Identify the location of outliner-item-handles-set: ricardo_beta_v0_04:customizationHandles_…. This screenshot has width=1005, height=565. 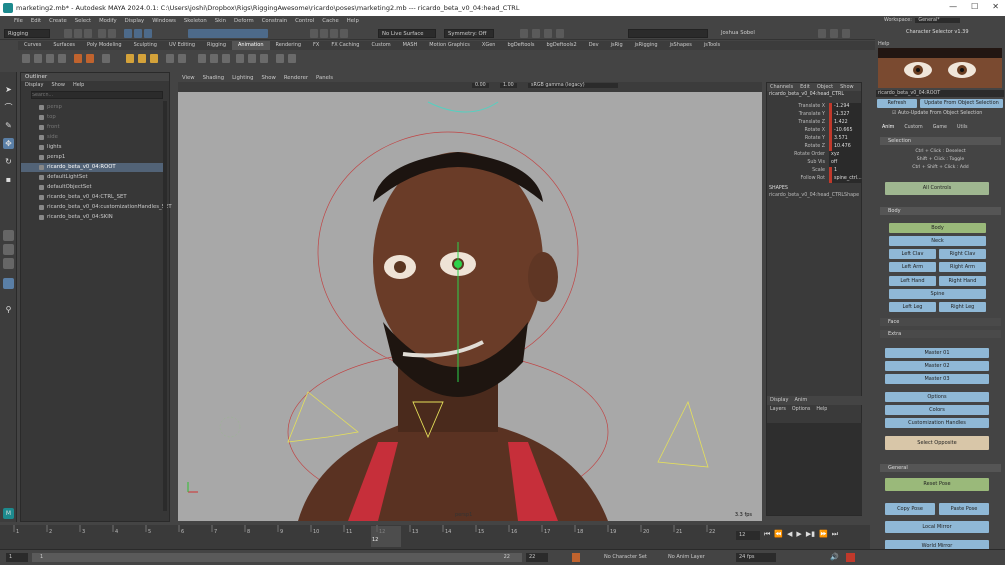
(96, 207).